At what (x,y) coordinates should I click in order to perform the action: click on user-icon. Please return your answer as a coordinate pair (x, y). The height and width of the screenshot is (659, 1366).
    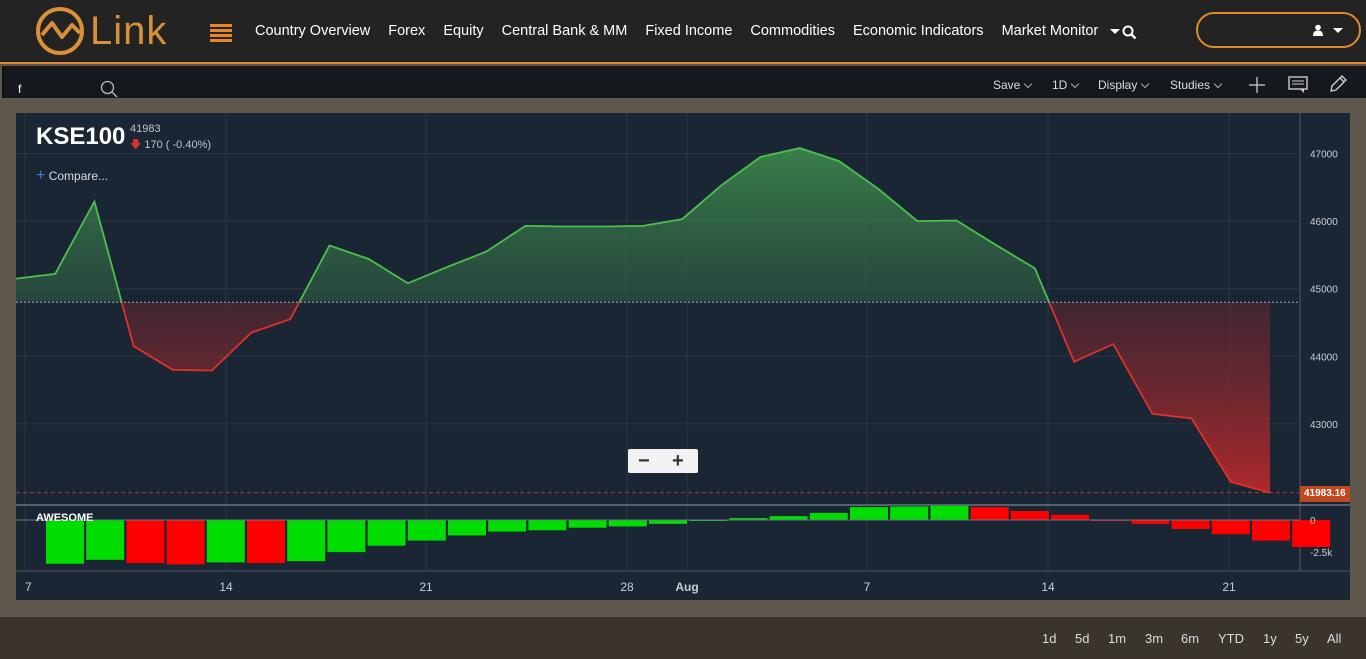
    Looking at the image, I should click on (1318, 30).